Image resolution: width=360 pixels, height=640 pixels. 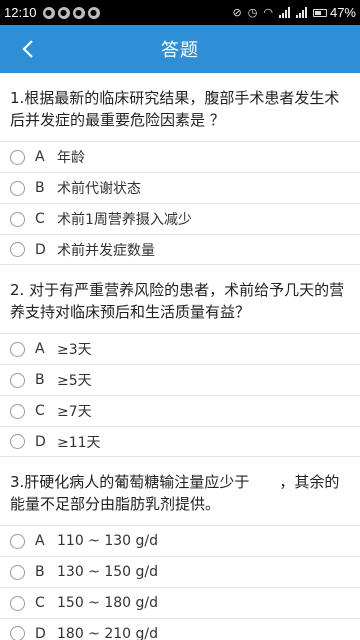 I want to click on answer-option: C 术前1周营养摄入减少, so click(x=180, y=218).